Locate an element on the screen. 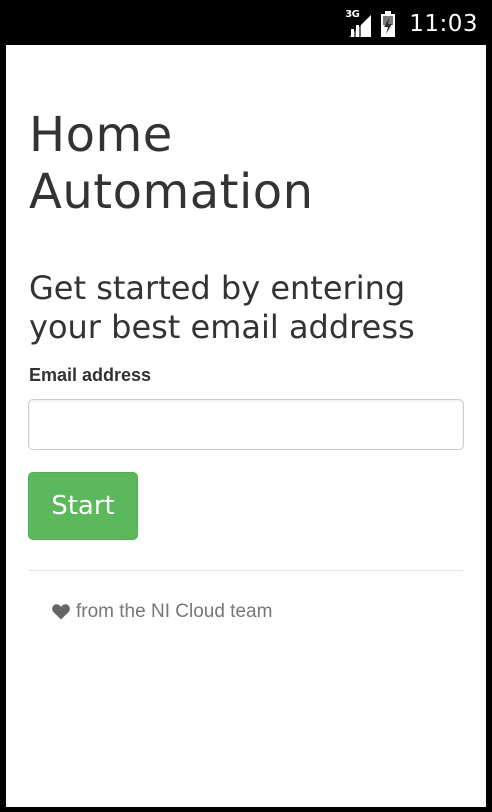  email-field is located at coordinates (246, 424).